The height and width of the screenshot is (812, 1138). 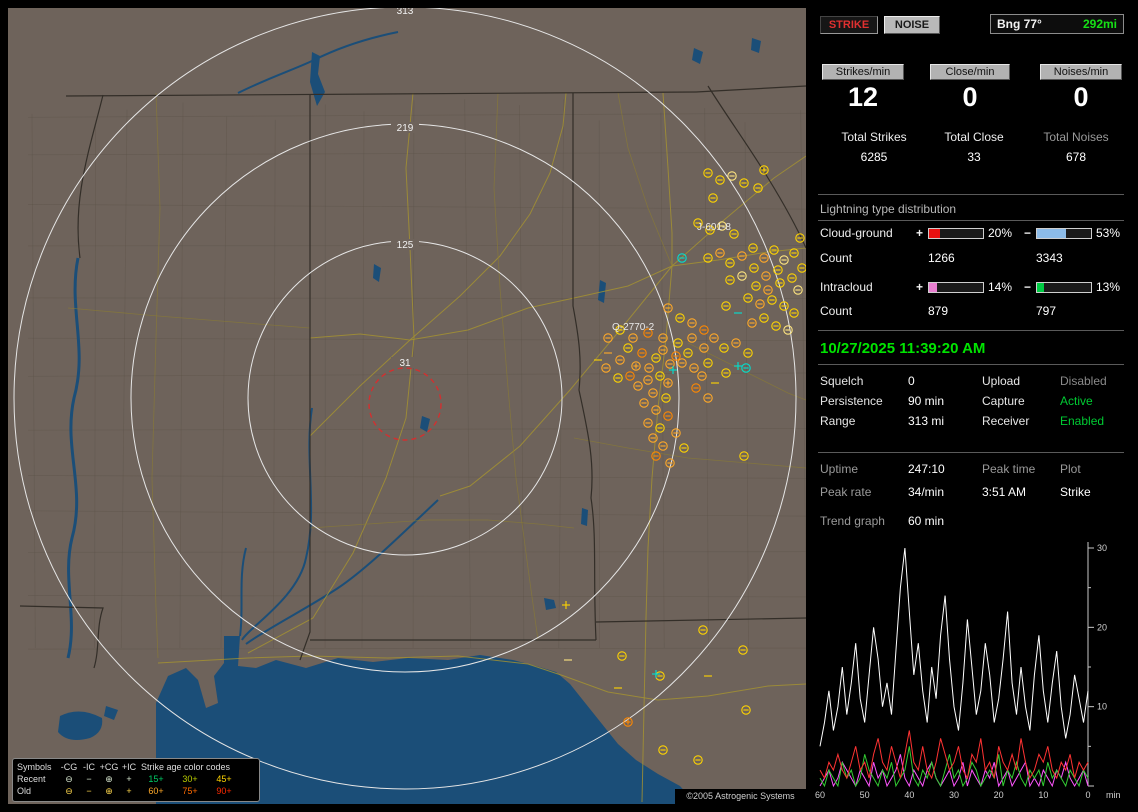 I want to click on trend-x-tick-label: 60, so click(x=820, y=795).